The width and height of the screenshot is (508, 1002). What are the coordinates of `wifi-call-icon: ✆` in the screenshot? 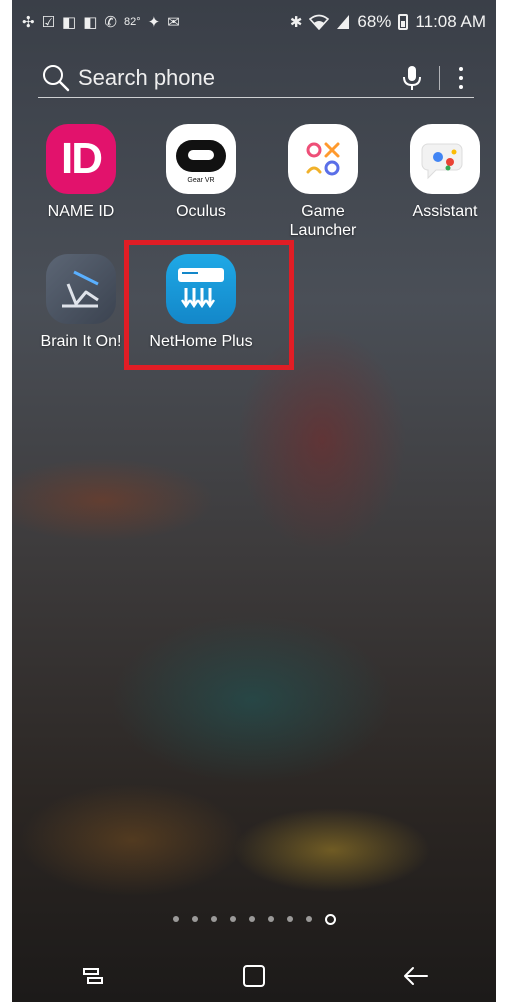 It's located at (110, 22).